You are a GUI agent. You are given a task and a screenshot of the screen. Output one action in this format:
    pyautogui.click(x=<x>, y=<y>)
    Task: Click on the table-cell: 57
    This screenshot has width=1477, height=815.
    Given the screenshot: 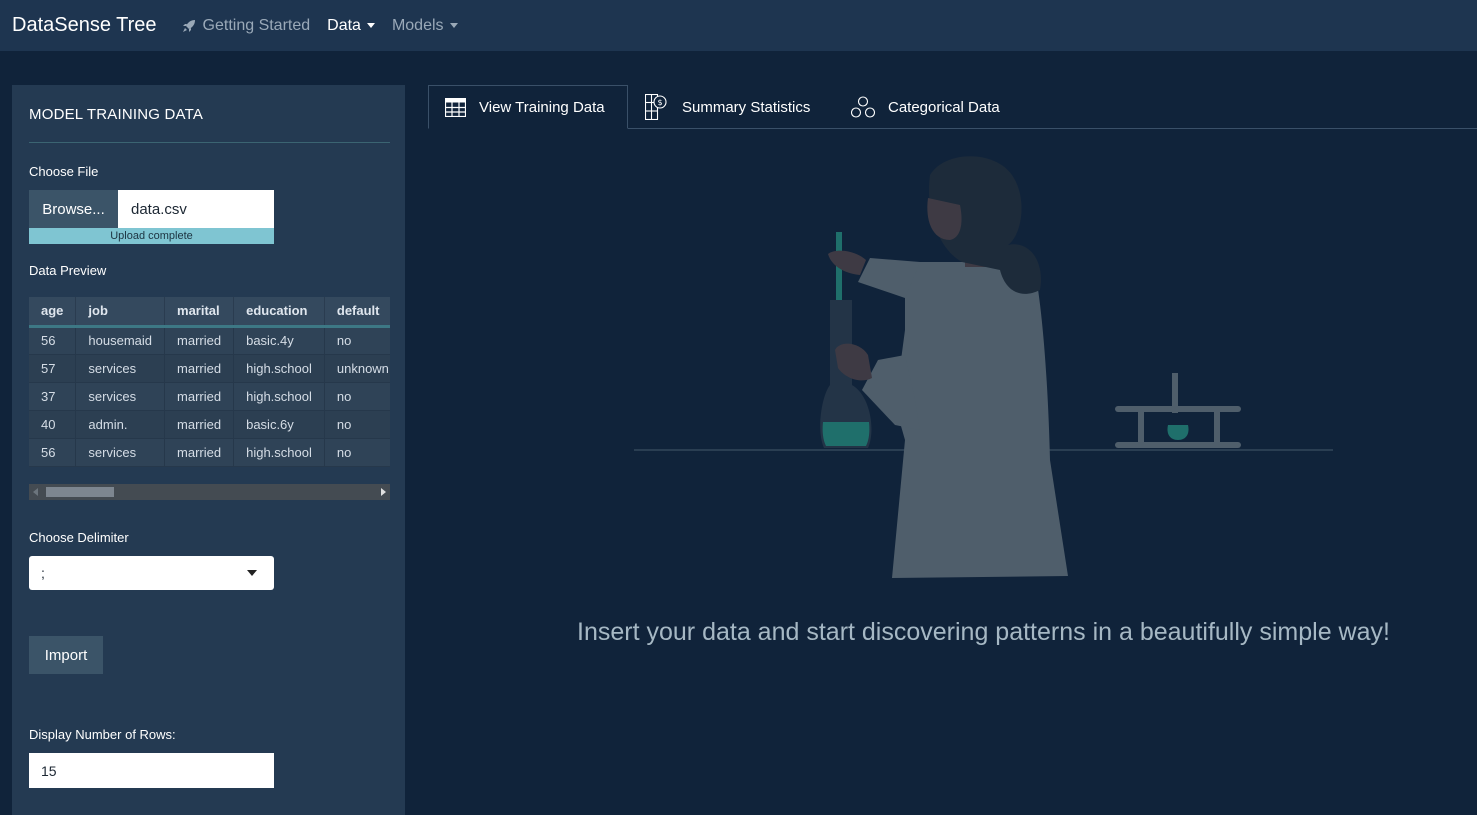 What is the action you would take?
    pyautogui.click(x=53, y=368)
    